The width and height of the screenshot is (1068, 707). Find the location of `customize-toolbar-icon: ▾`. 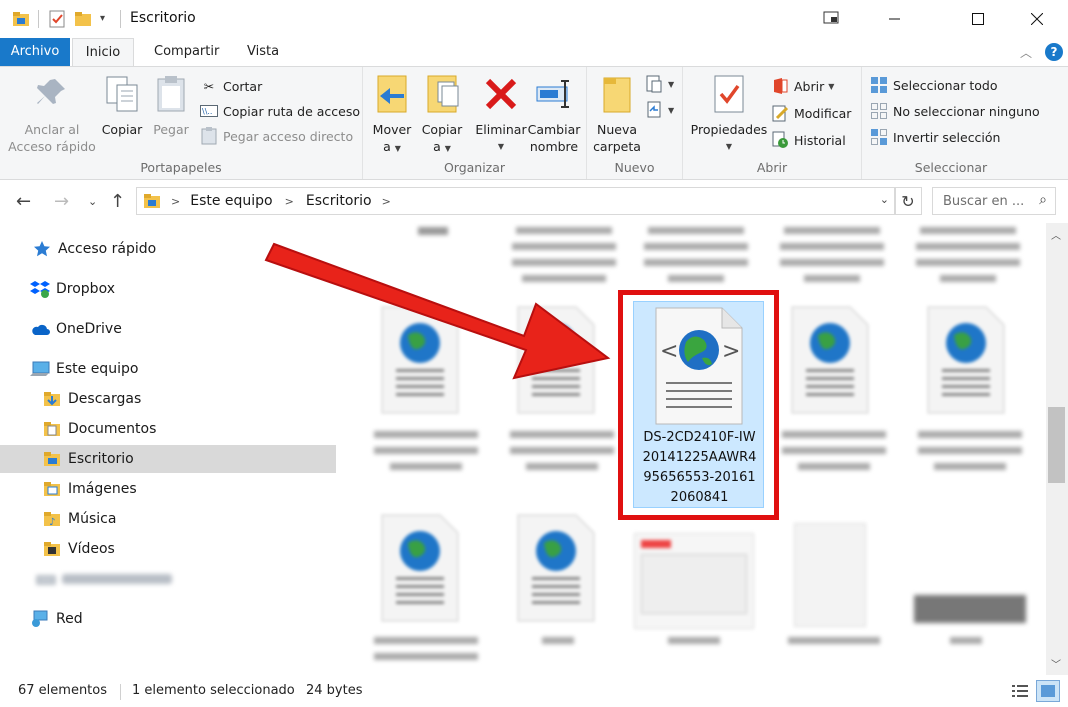

customize-toolbar-icon: ▾ is located at coordinates (102, 18).